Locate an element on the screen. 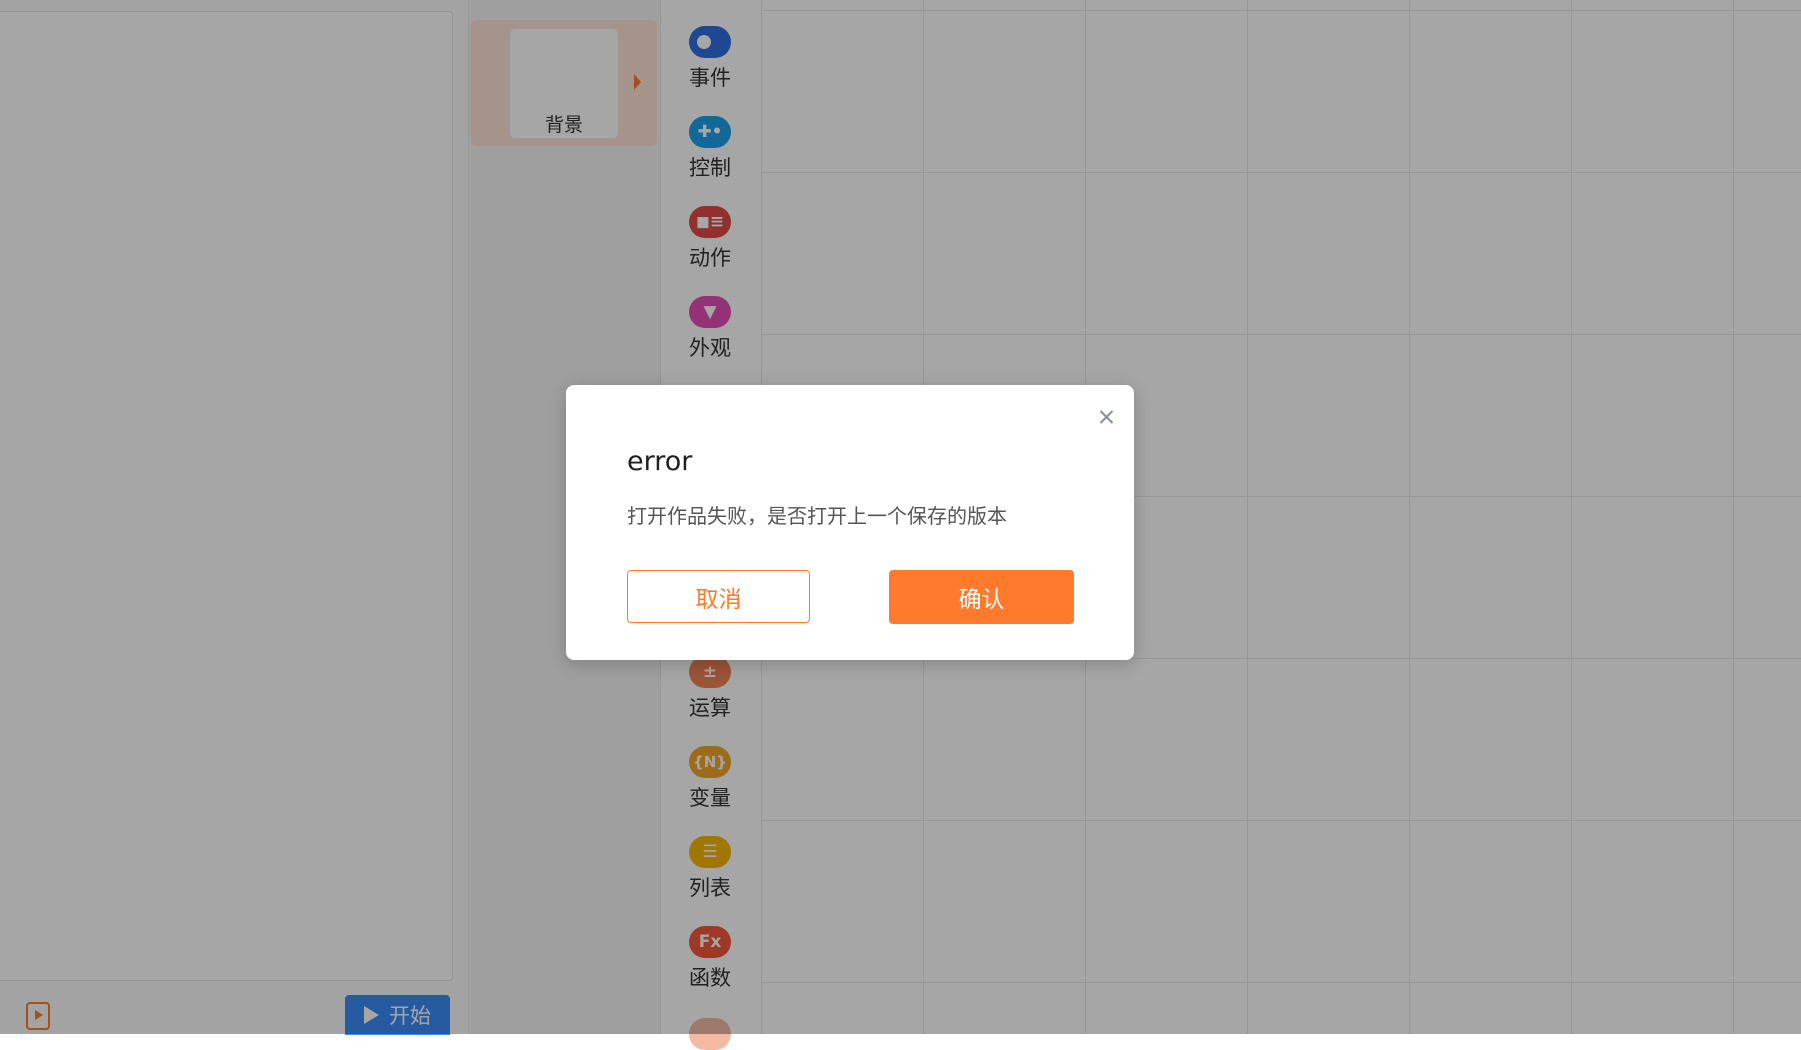 The image size is (1801, 1050). dialog-message: 打开作品失败，是否打开上一个保存的版本 is located at coordinates (817, 516).